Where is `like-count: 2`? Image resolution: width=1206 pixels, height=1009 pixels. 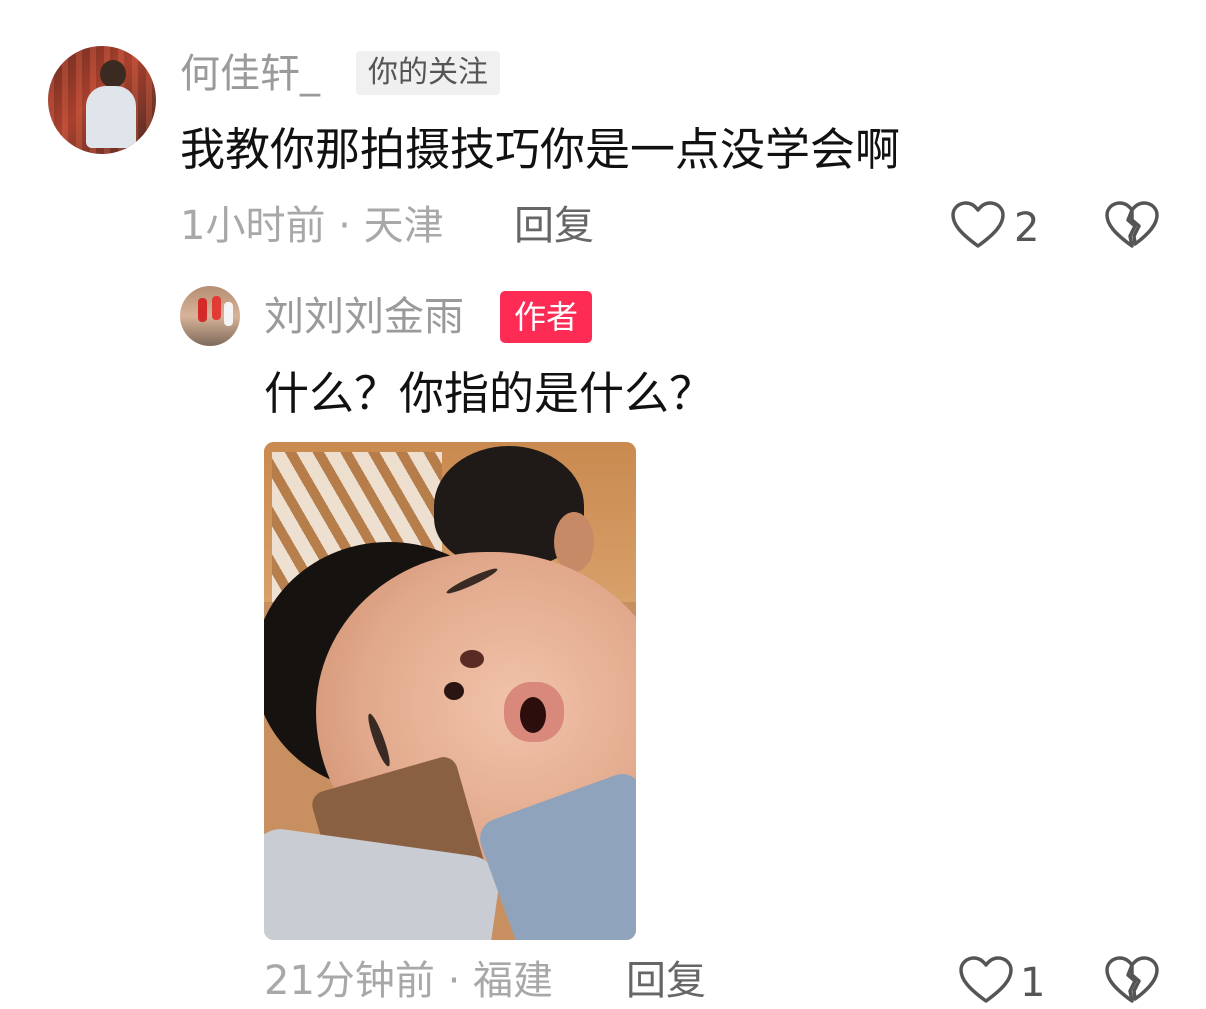
like-count: 2 is located at coordinates (1027, 228).